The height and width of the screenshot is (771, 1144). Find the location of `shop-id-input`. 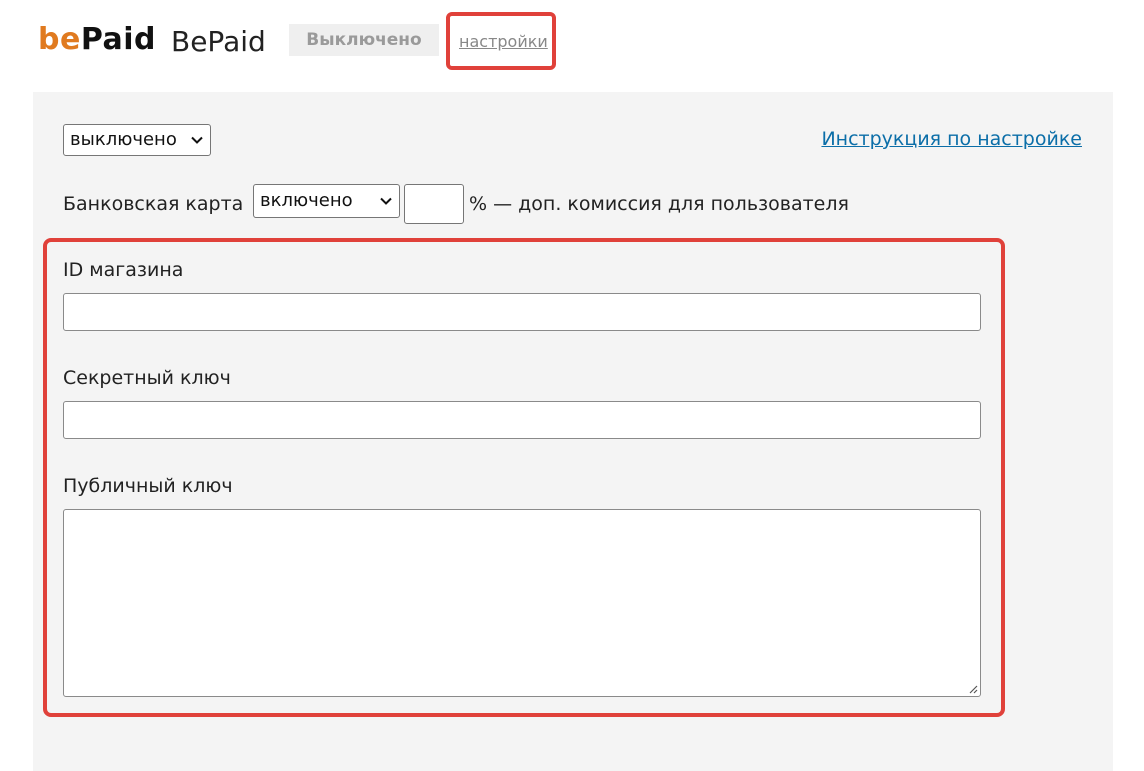

shop-id-input is located at coordinates (522, 312).